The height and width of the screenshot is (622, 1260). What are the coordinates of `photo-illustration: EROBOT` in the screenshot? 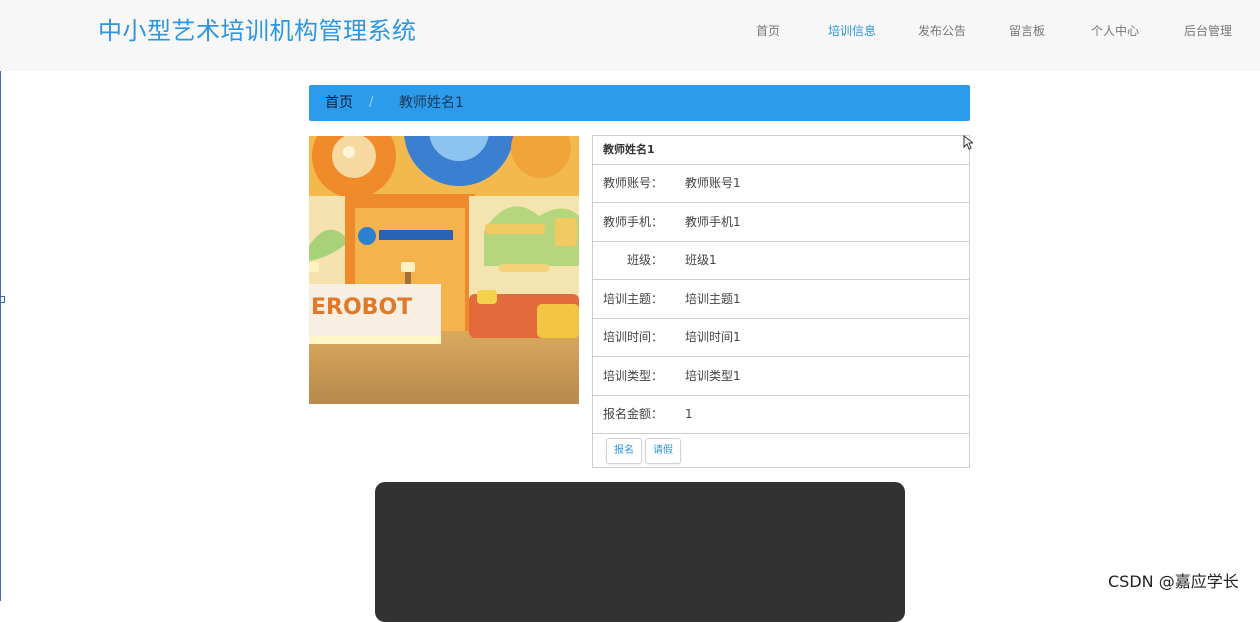 It's located at (444, 270).